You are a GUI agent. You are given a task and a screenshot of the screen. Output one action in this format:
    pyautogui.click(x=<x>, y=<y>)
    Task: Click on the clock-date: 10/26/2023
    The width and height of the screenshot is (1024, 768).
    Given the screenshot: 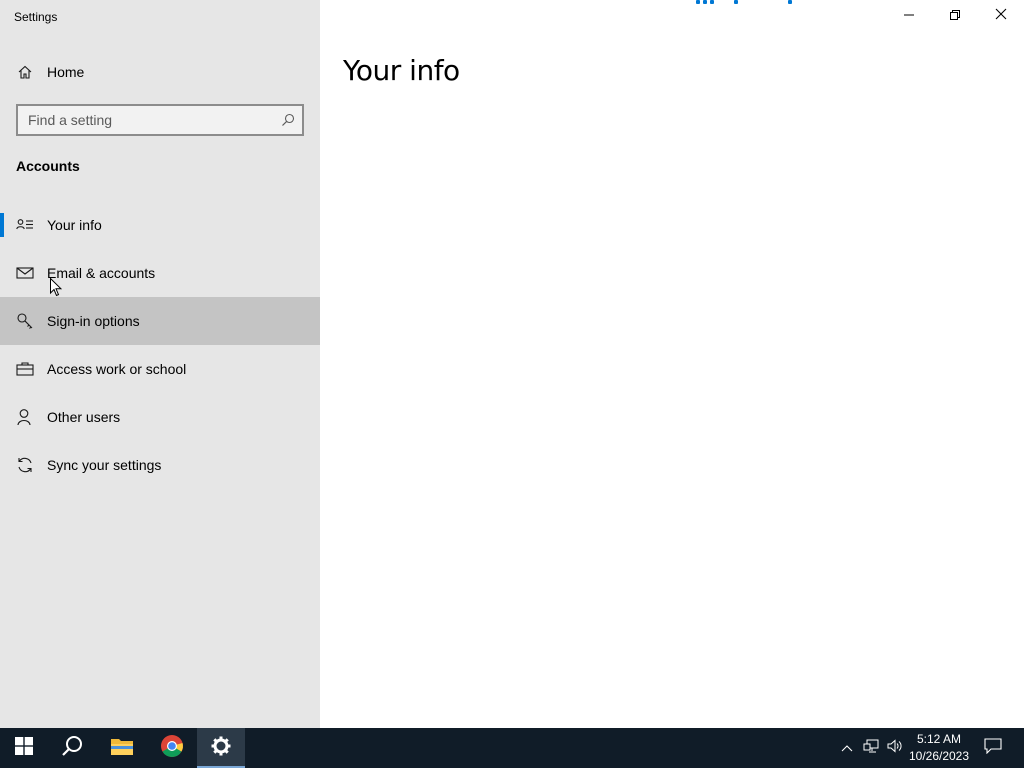 What is the action you would take?
    pyautogui.click(x=939, y=756)
    